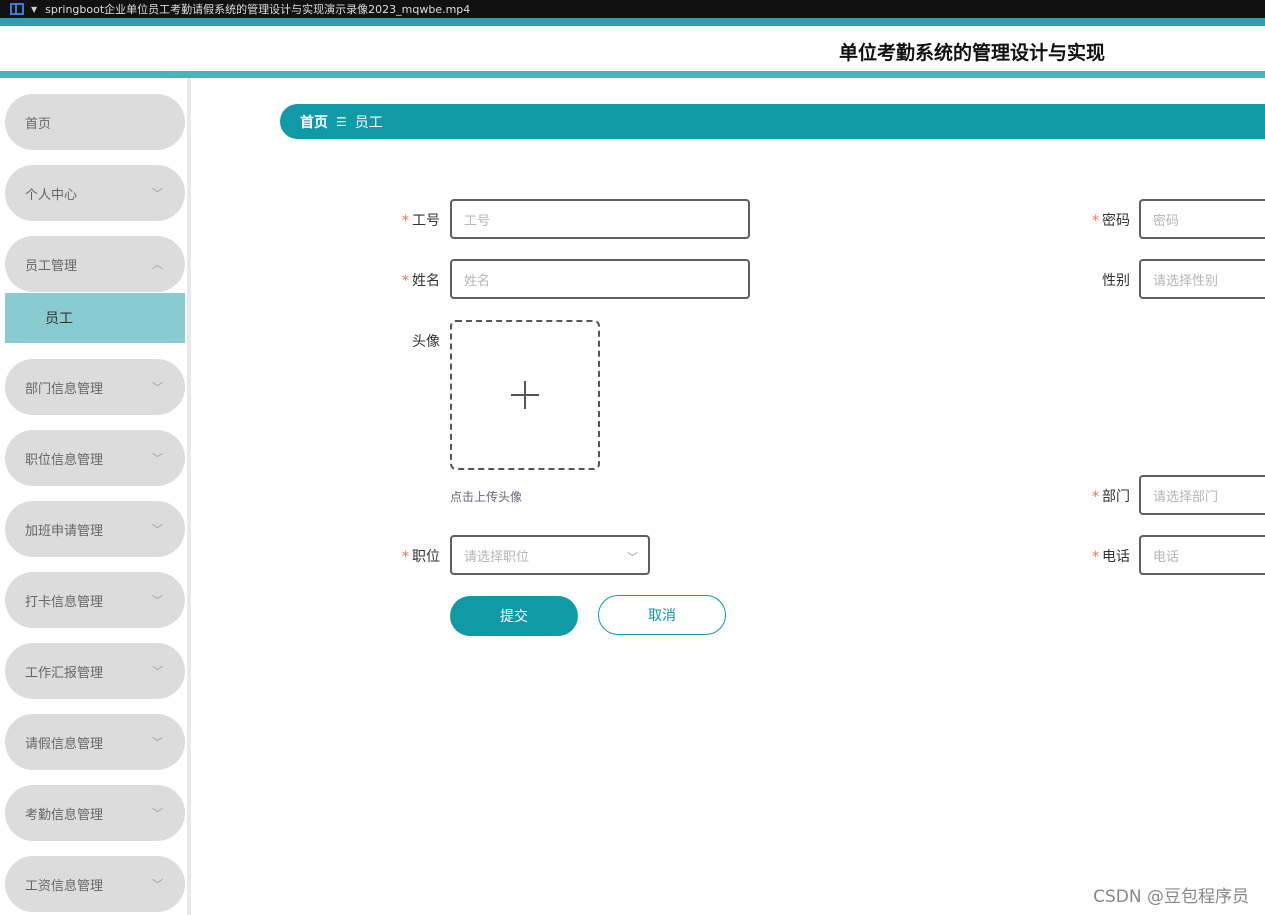 The image size is (1265, 915). Describe the element at coordinates (64, 673) in the screenshot. I see `sidebar-item-label: 工作汇报管理` at that location.